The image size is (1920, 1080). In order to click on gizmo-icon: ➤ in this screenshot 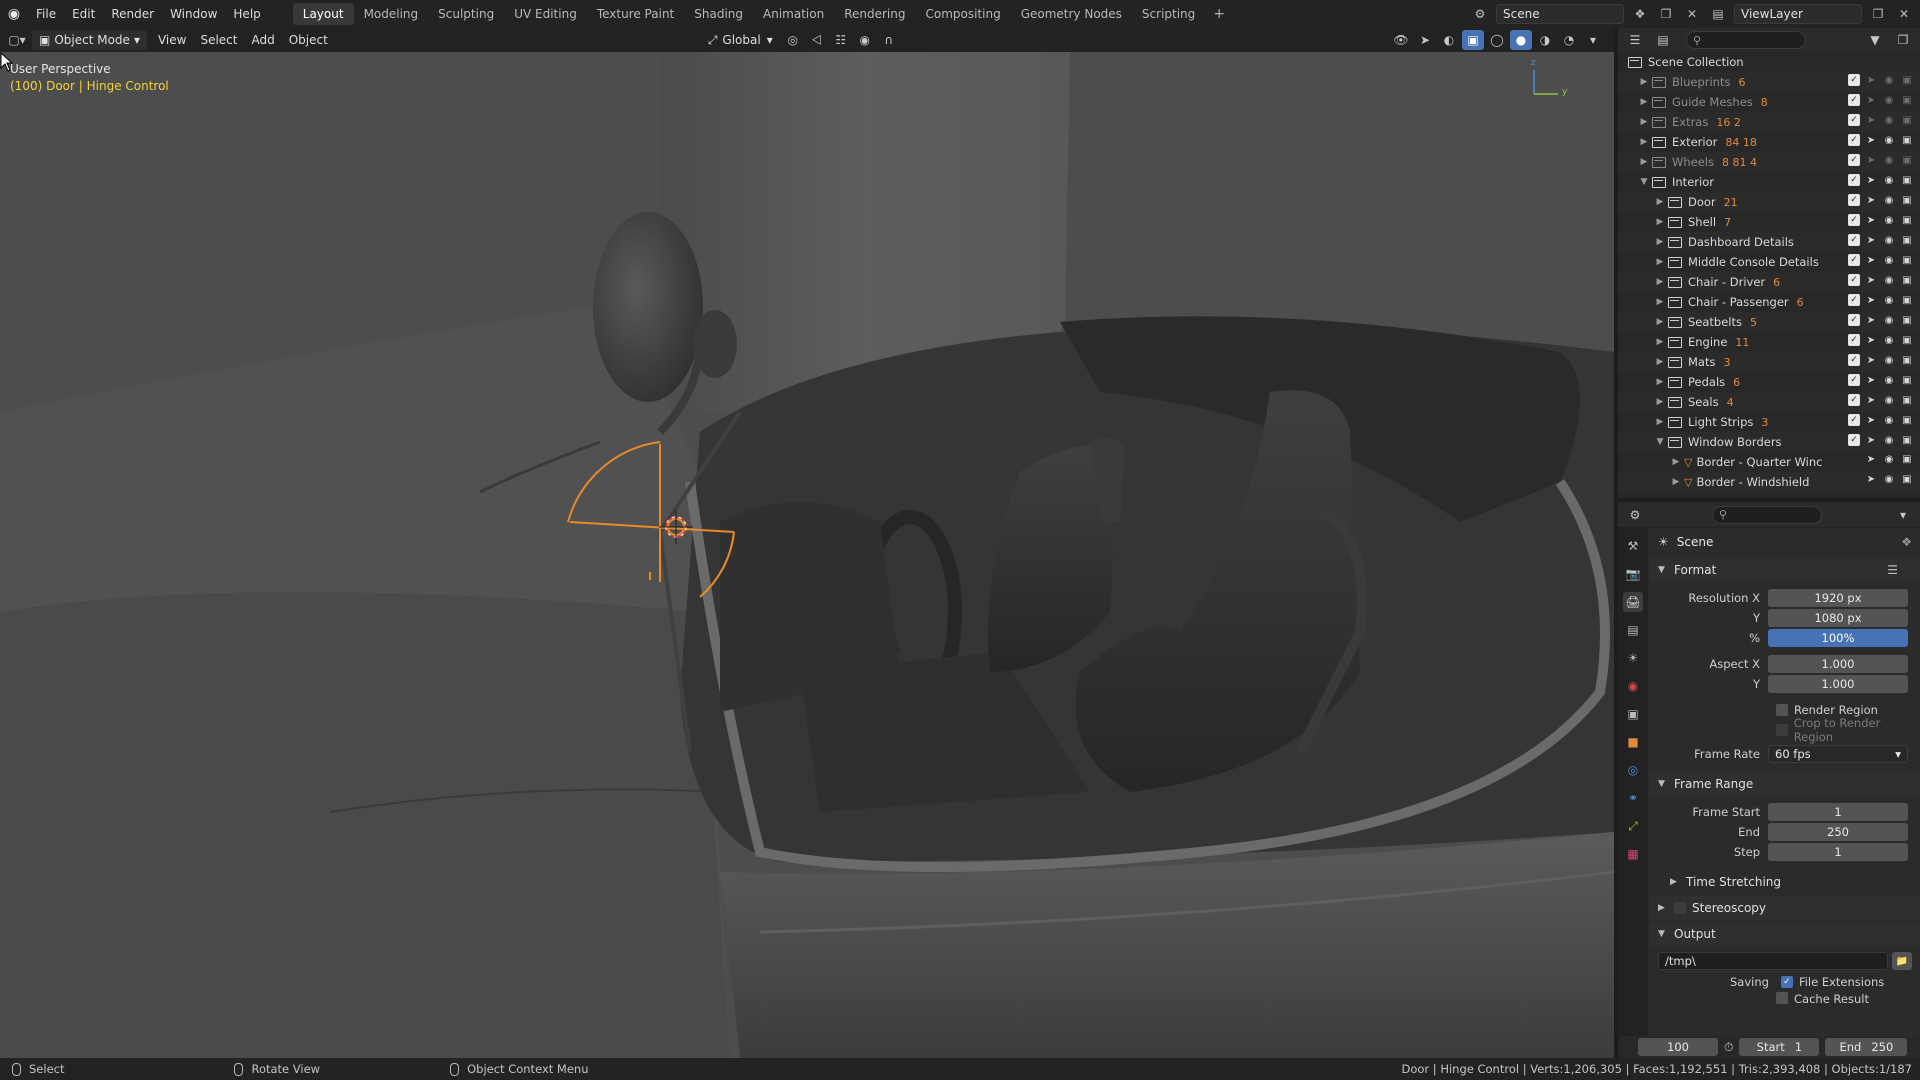, I will do `click(1425, 40)`.